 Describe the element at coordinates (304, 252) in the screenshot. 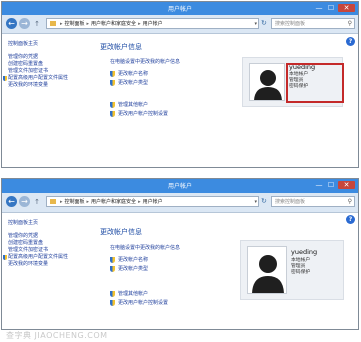

I see `account-username: yueding` at that location.